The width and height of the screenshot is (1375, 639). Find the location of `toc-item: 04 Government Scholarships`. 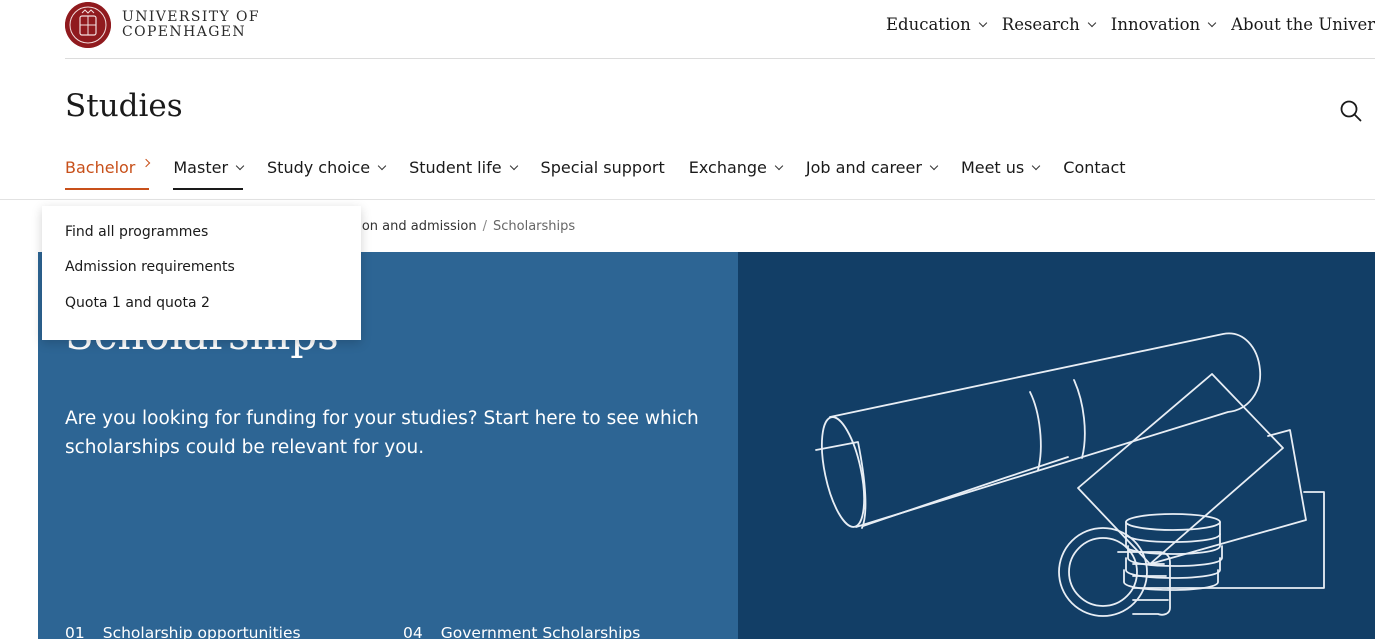

toc-item: 04 Government Scholarships is located at coordinates (570, 631).